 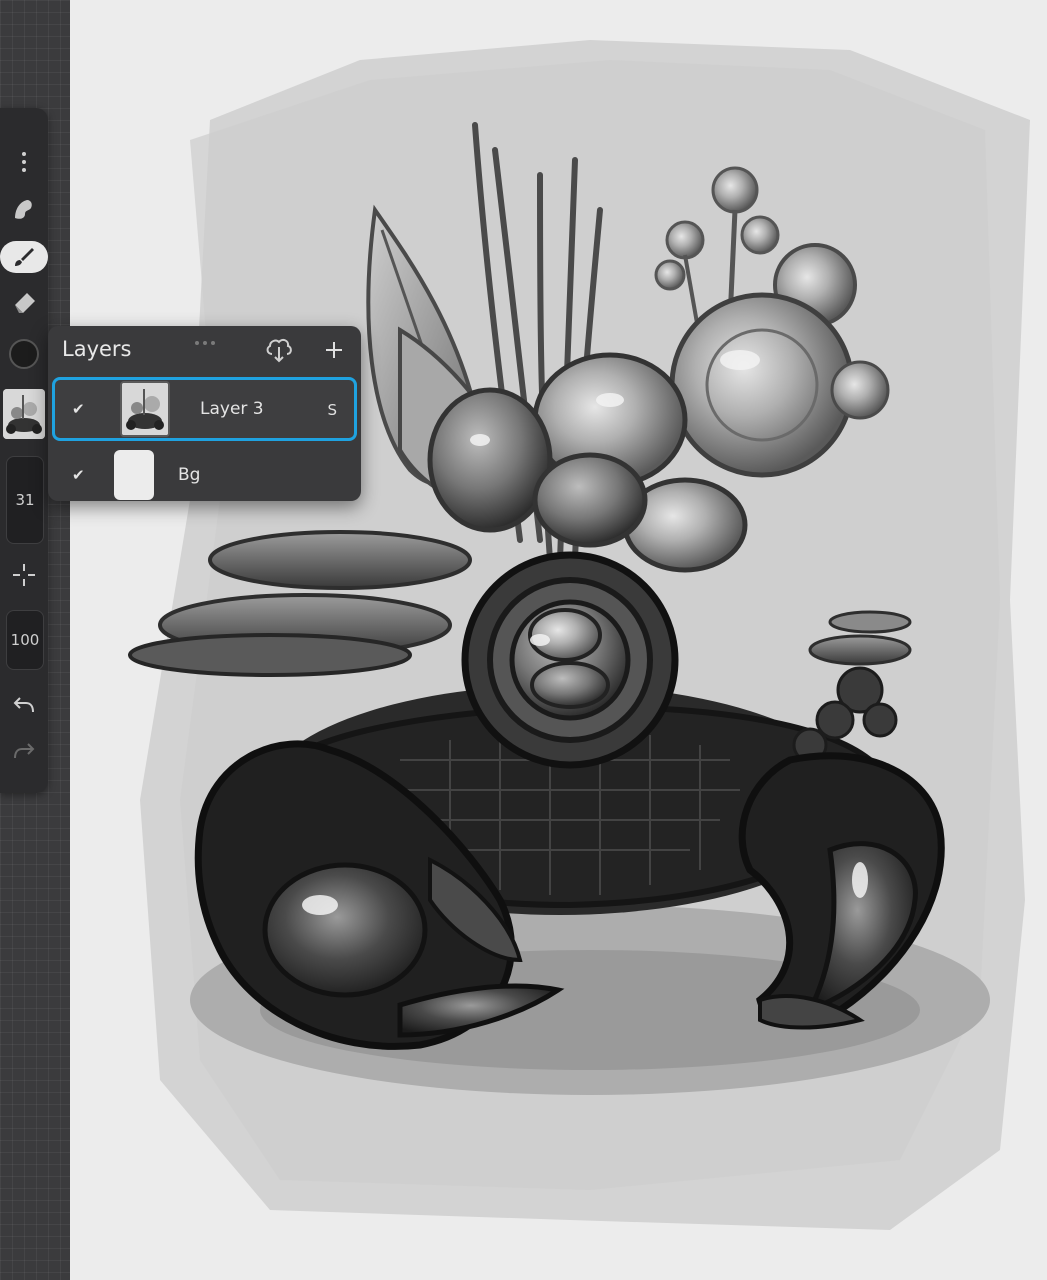 I want to click on add-layer-icon, so click(x=334, y=350).